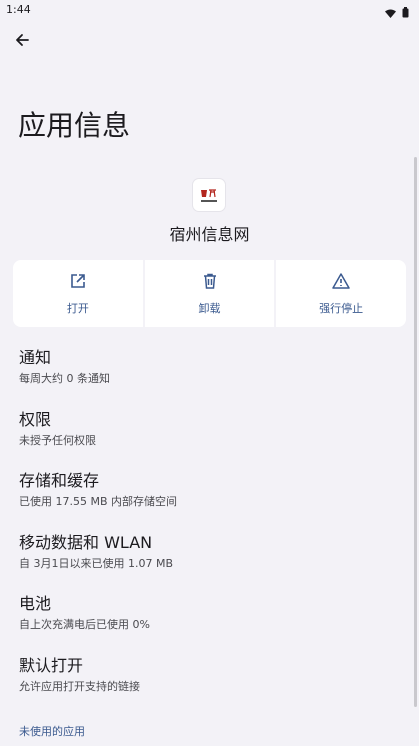 The height and width of the screenshot is (746, 419). I want to click on force-stop-button: 强行停止, so click(341, 293).